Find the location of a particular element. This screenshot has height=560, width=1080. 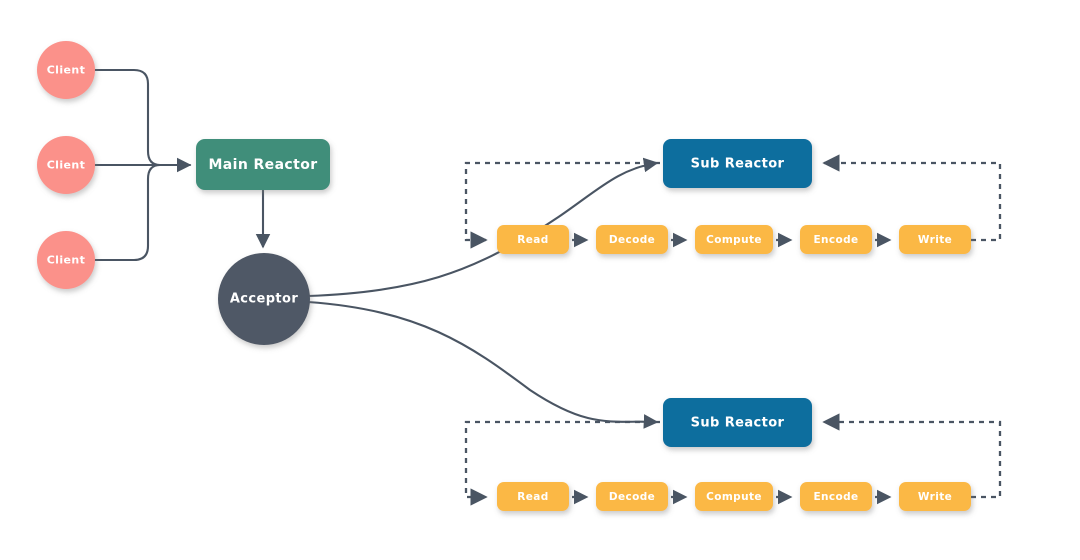

stage-bottom-read: Read is located at coordinates (533, 496).